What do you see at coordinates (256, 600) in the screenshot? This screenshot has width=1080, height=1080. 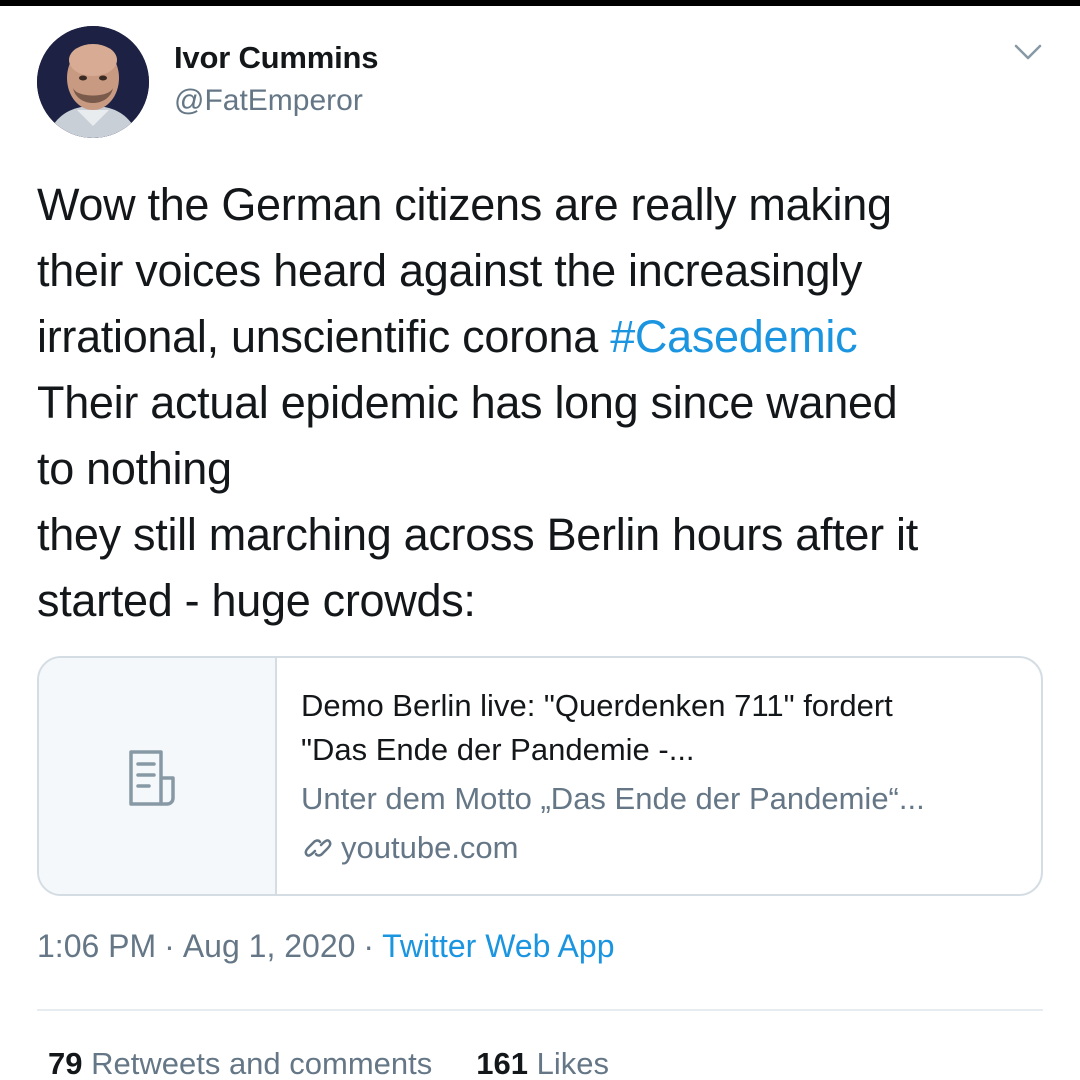 I see `tweet-line: started - huge crowds:` at bounding box center [256, 600].